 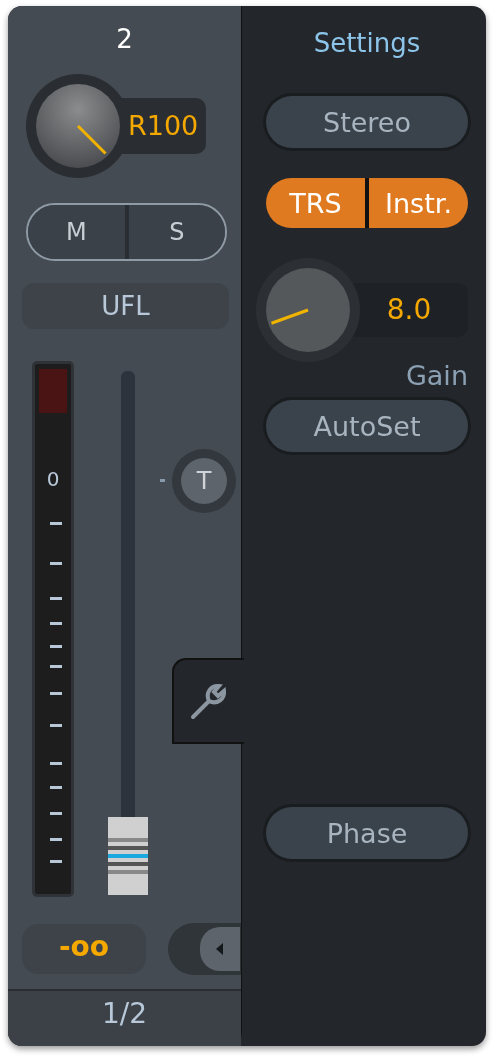 What do you see at coordinates (367, 833) in the screenshot?
I see `phase-button: Phase` at bounding box center [367, 833].